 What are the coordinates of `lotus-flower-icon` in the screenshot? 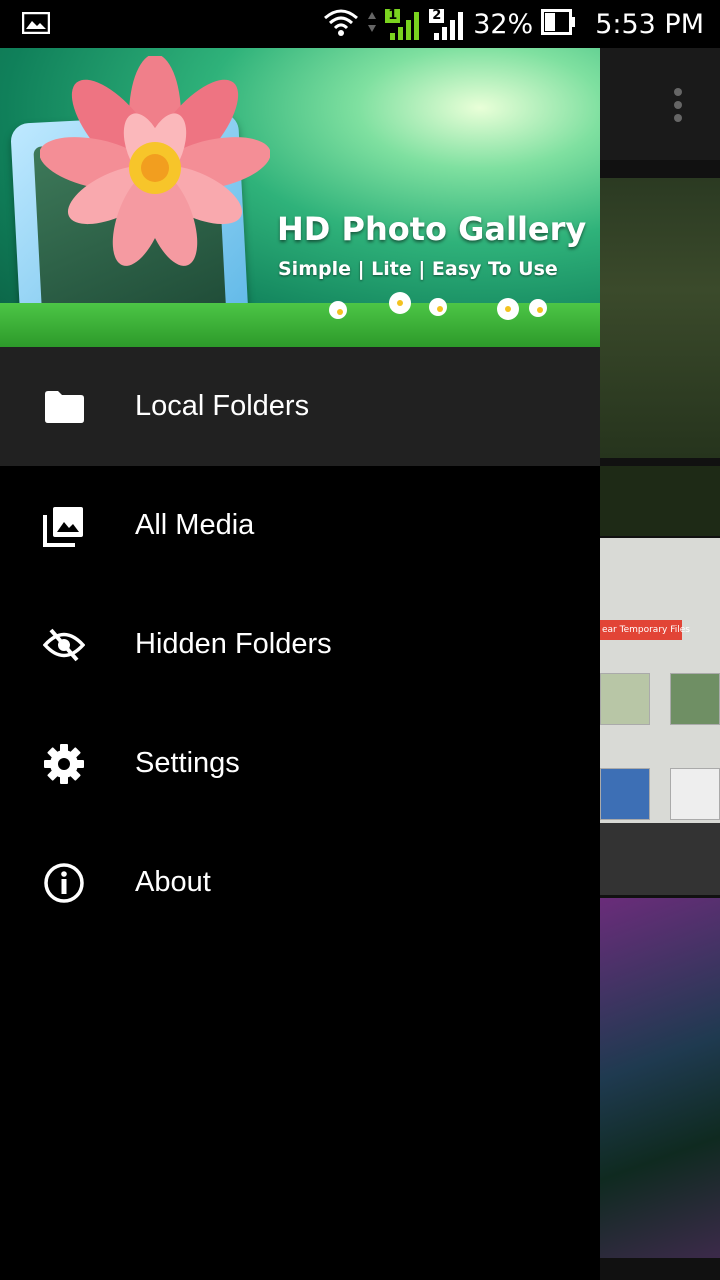 It's located at (155, 161).